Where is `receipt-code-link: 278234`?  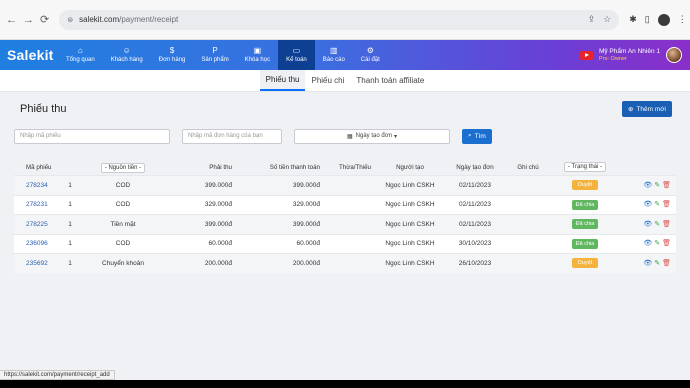
receipt-code-link: 278234 is located at coordinates (37, 185).